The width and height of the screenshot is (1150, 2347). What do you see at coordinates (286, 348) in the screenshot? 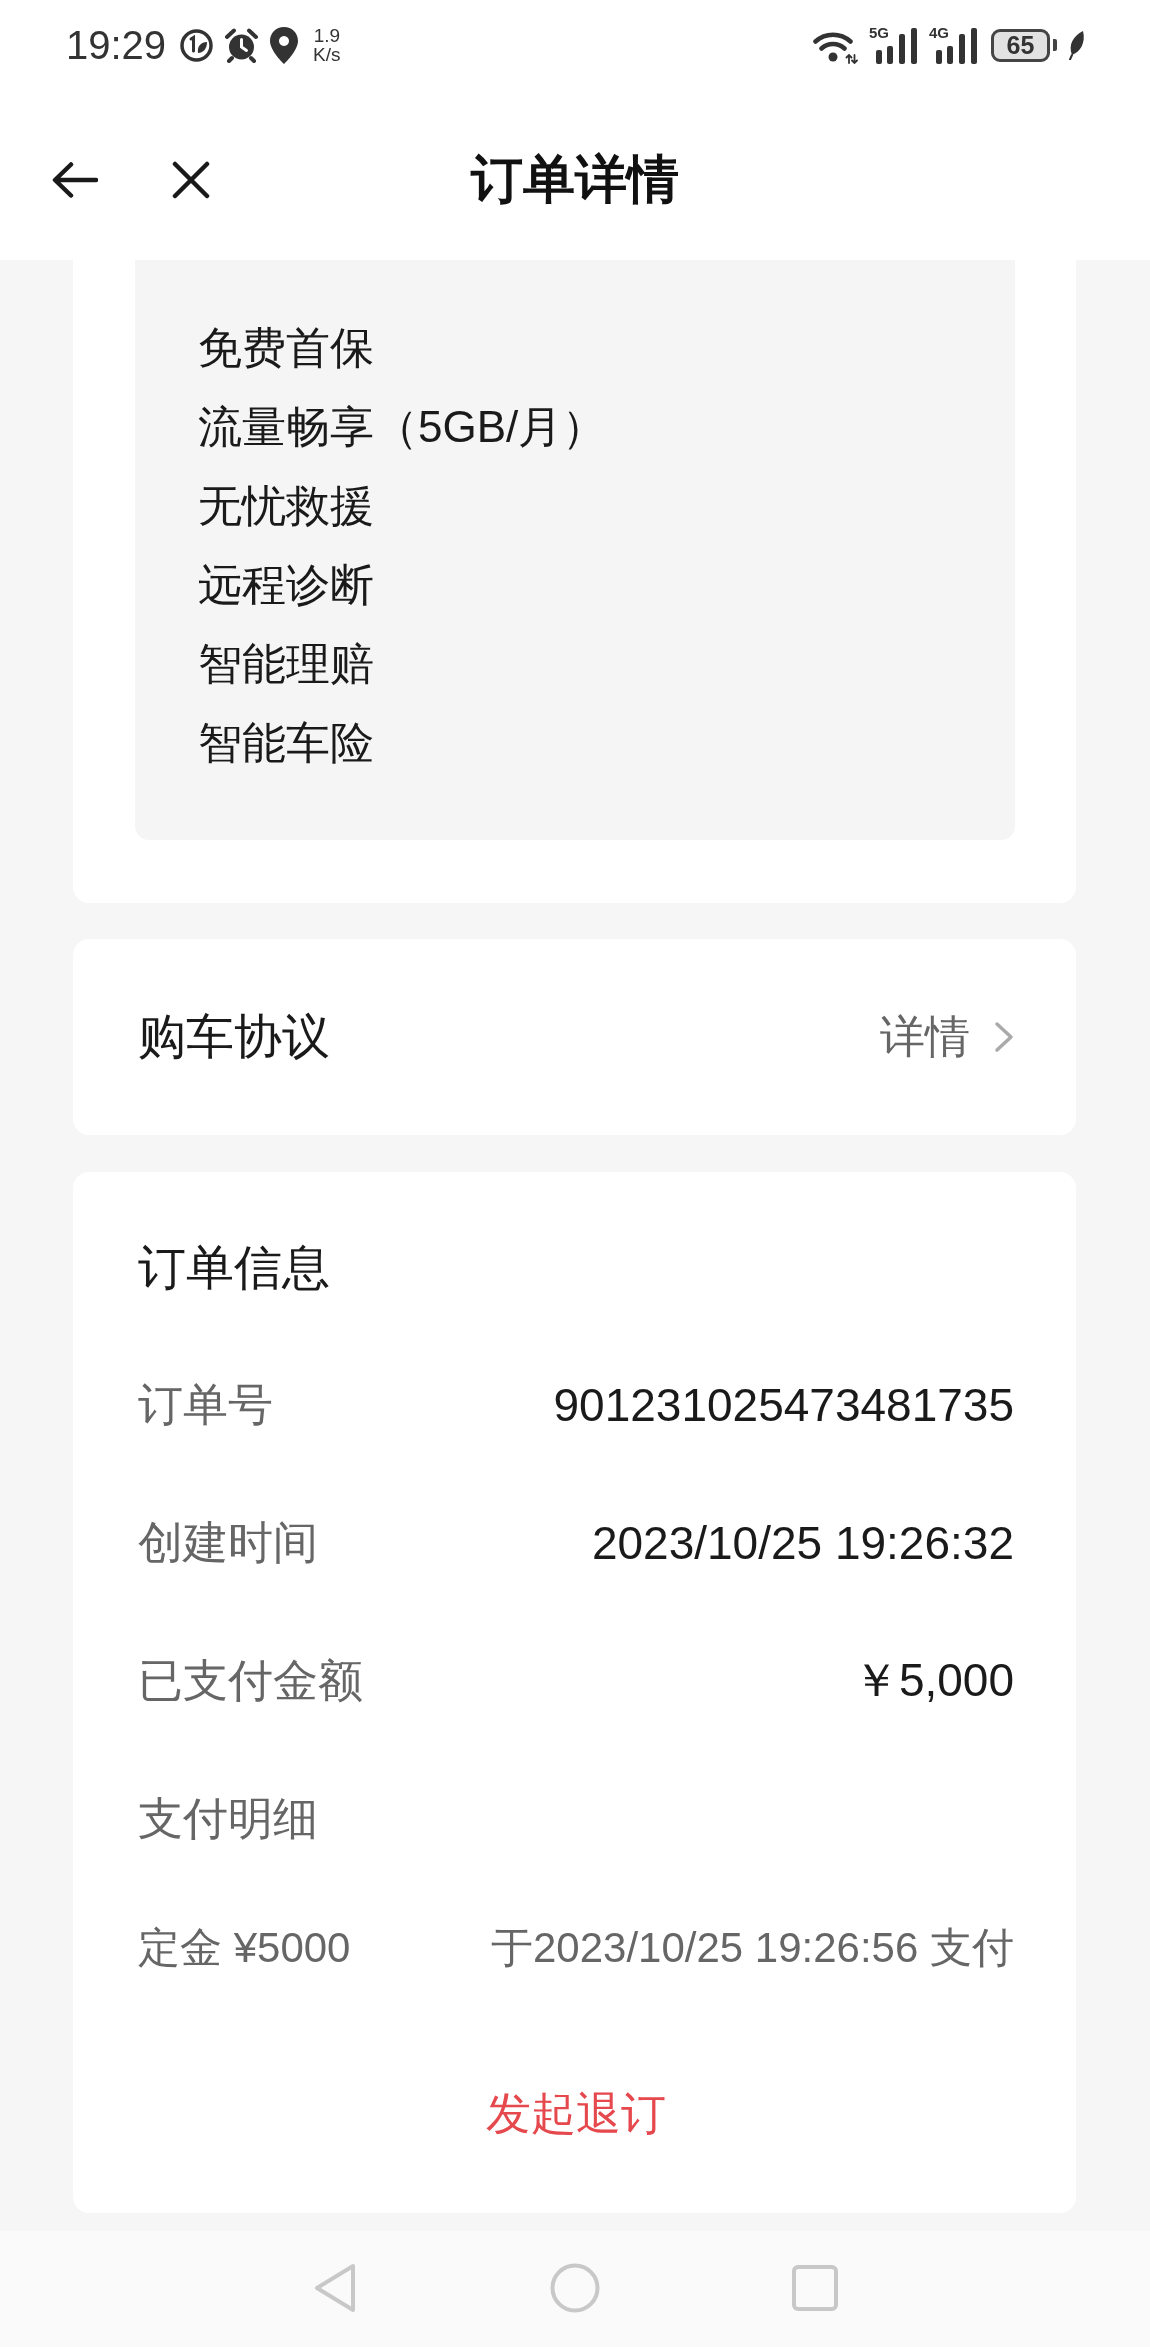
I see `benefit-item: 免费首保` at bounding box center [286, 348].